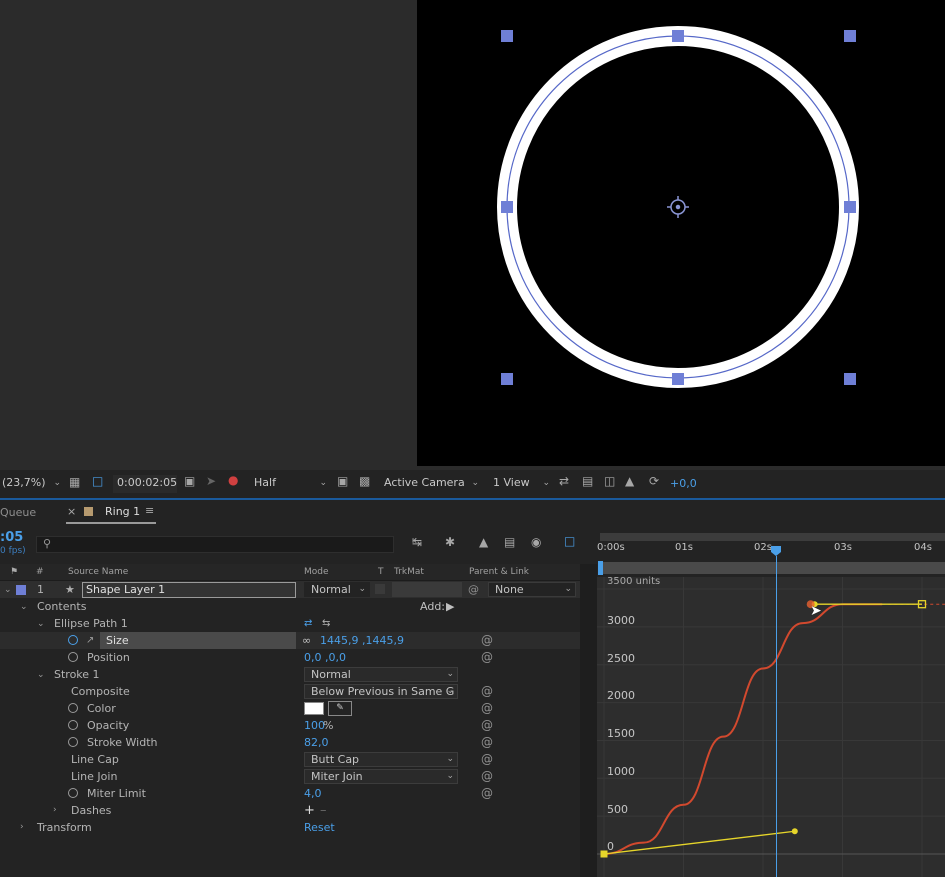  What do you see at coordinates (314, 725) in the screenshot?
I see `opacity-value: 100` at bounding box center [314, 725].